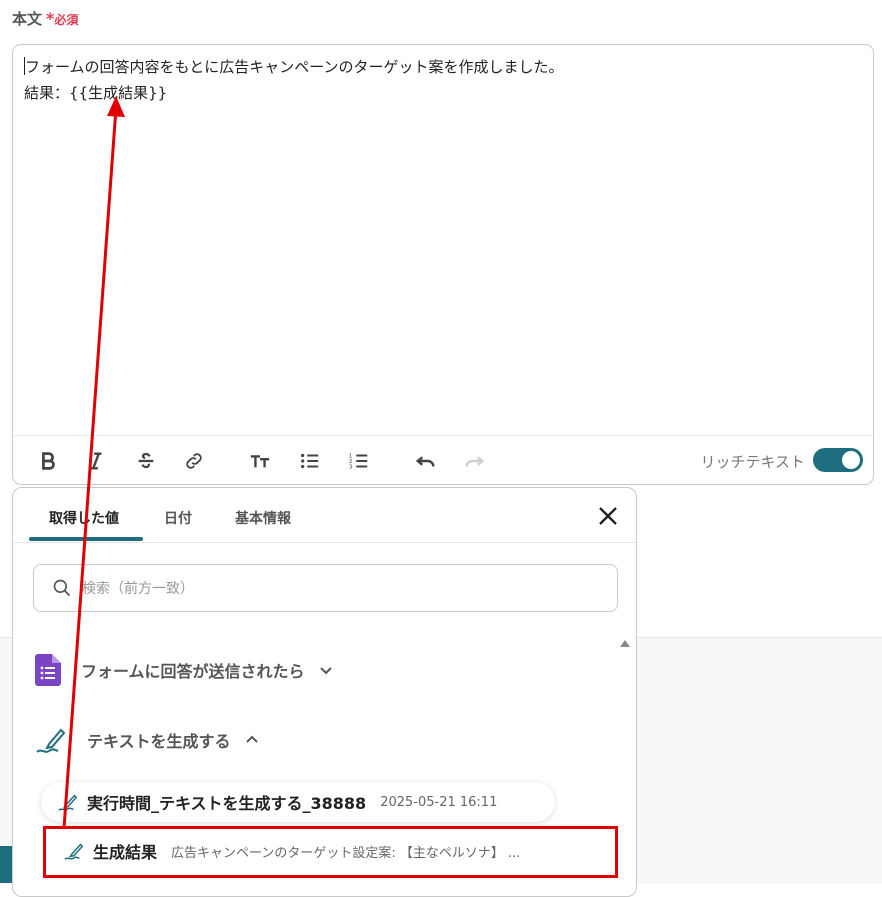 Image resolution: width=882 pixels, height=897 pixels. I want to click on group-generate-text: テキストを生成する, so click(147, 740).